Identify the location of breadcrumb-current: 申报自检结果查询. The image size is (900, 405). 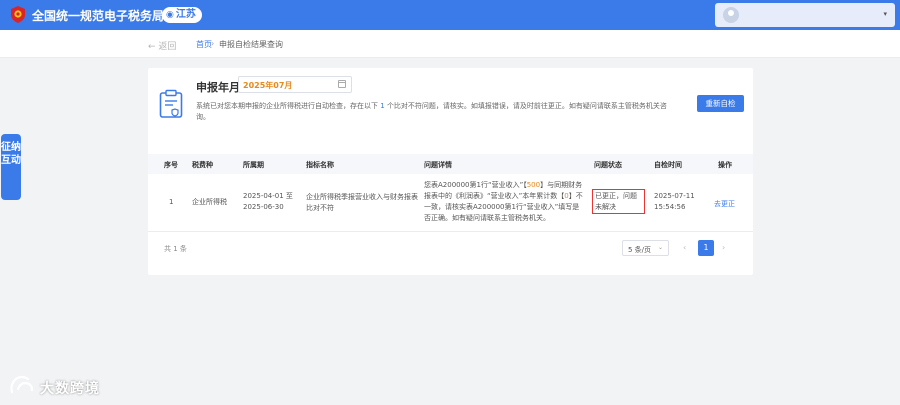
(251, 44).